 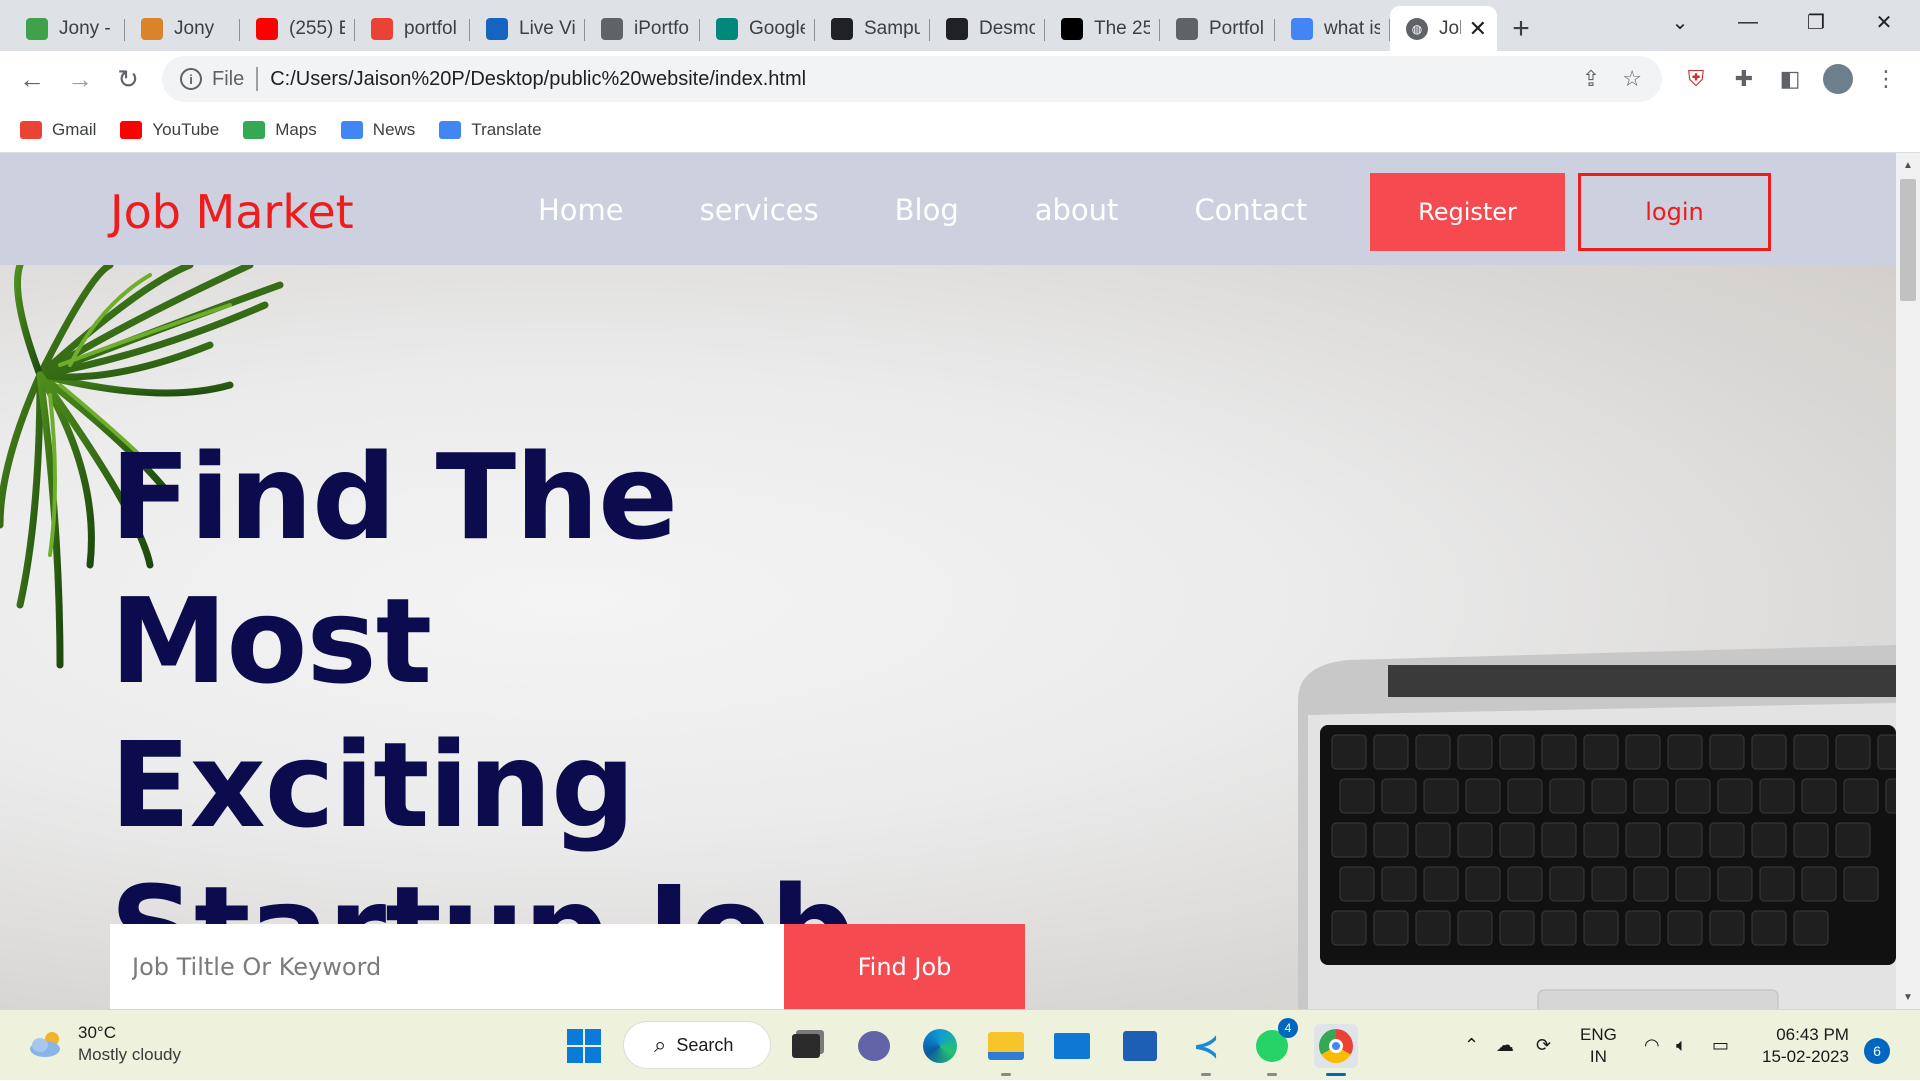 I want to click on tab-title: what is, so click(x=1352, y=28).